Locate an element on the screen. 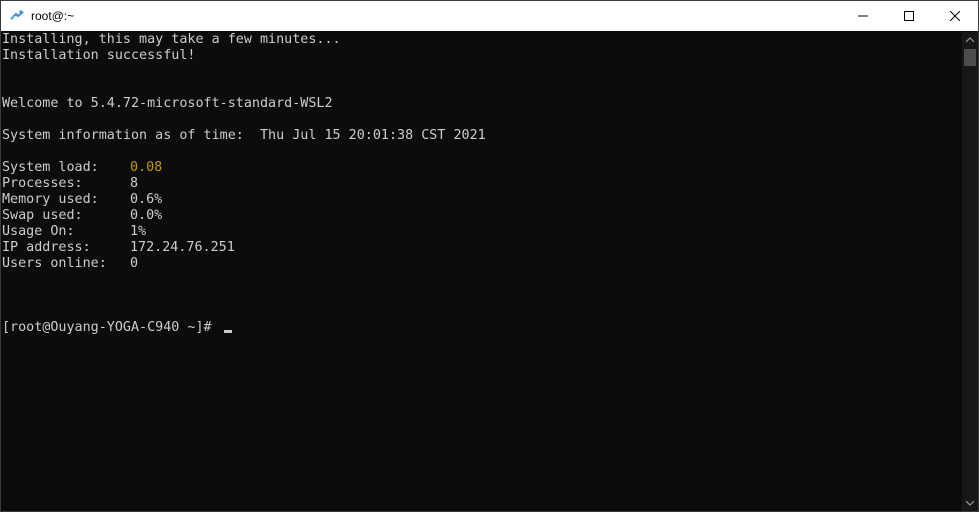  text-cursor is located at coordinates (227, 331).